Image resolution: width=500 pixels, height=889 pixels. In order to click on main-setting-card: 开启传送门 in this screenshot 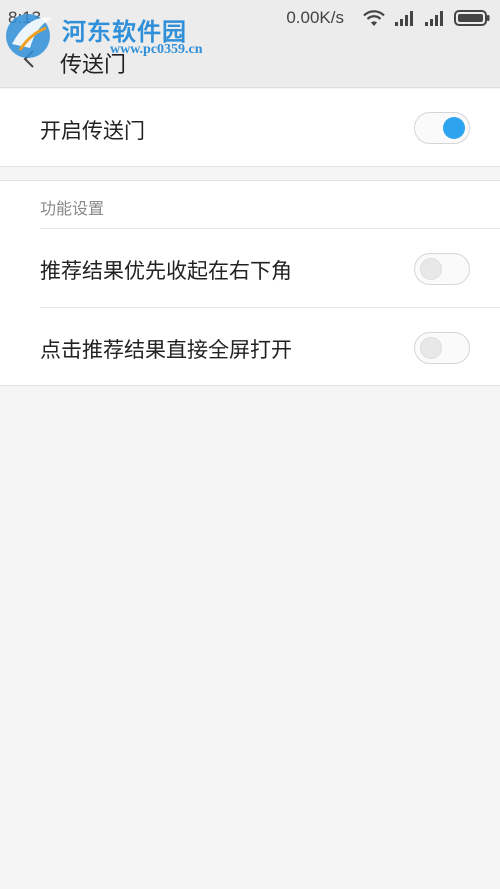, I will do `click(250, 128)`.